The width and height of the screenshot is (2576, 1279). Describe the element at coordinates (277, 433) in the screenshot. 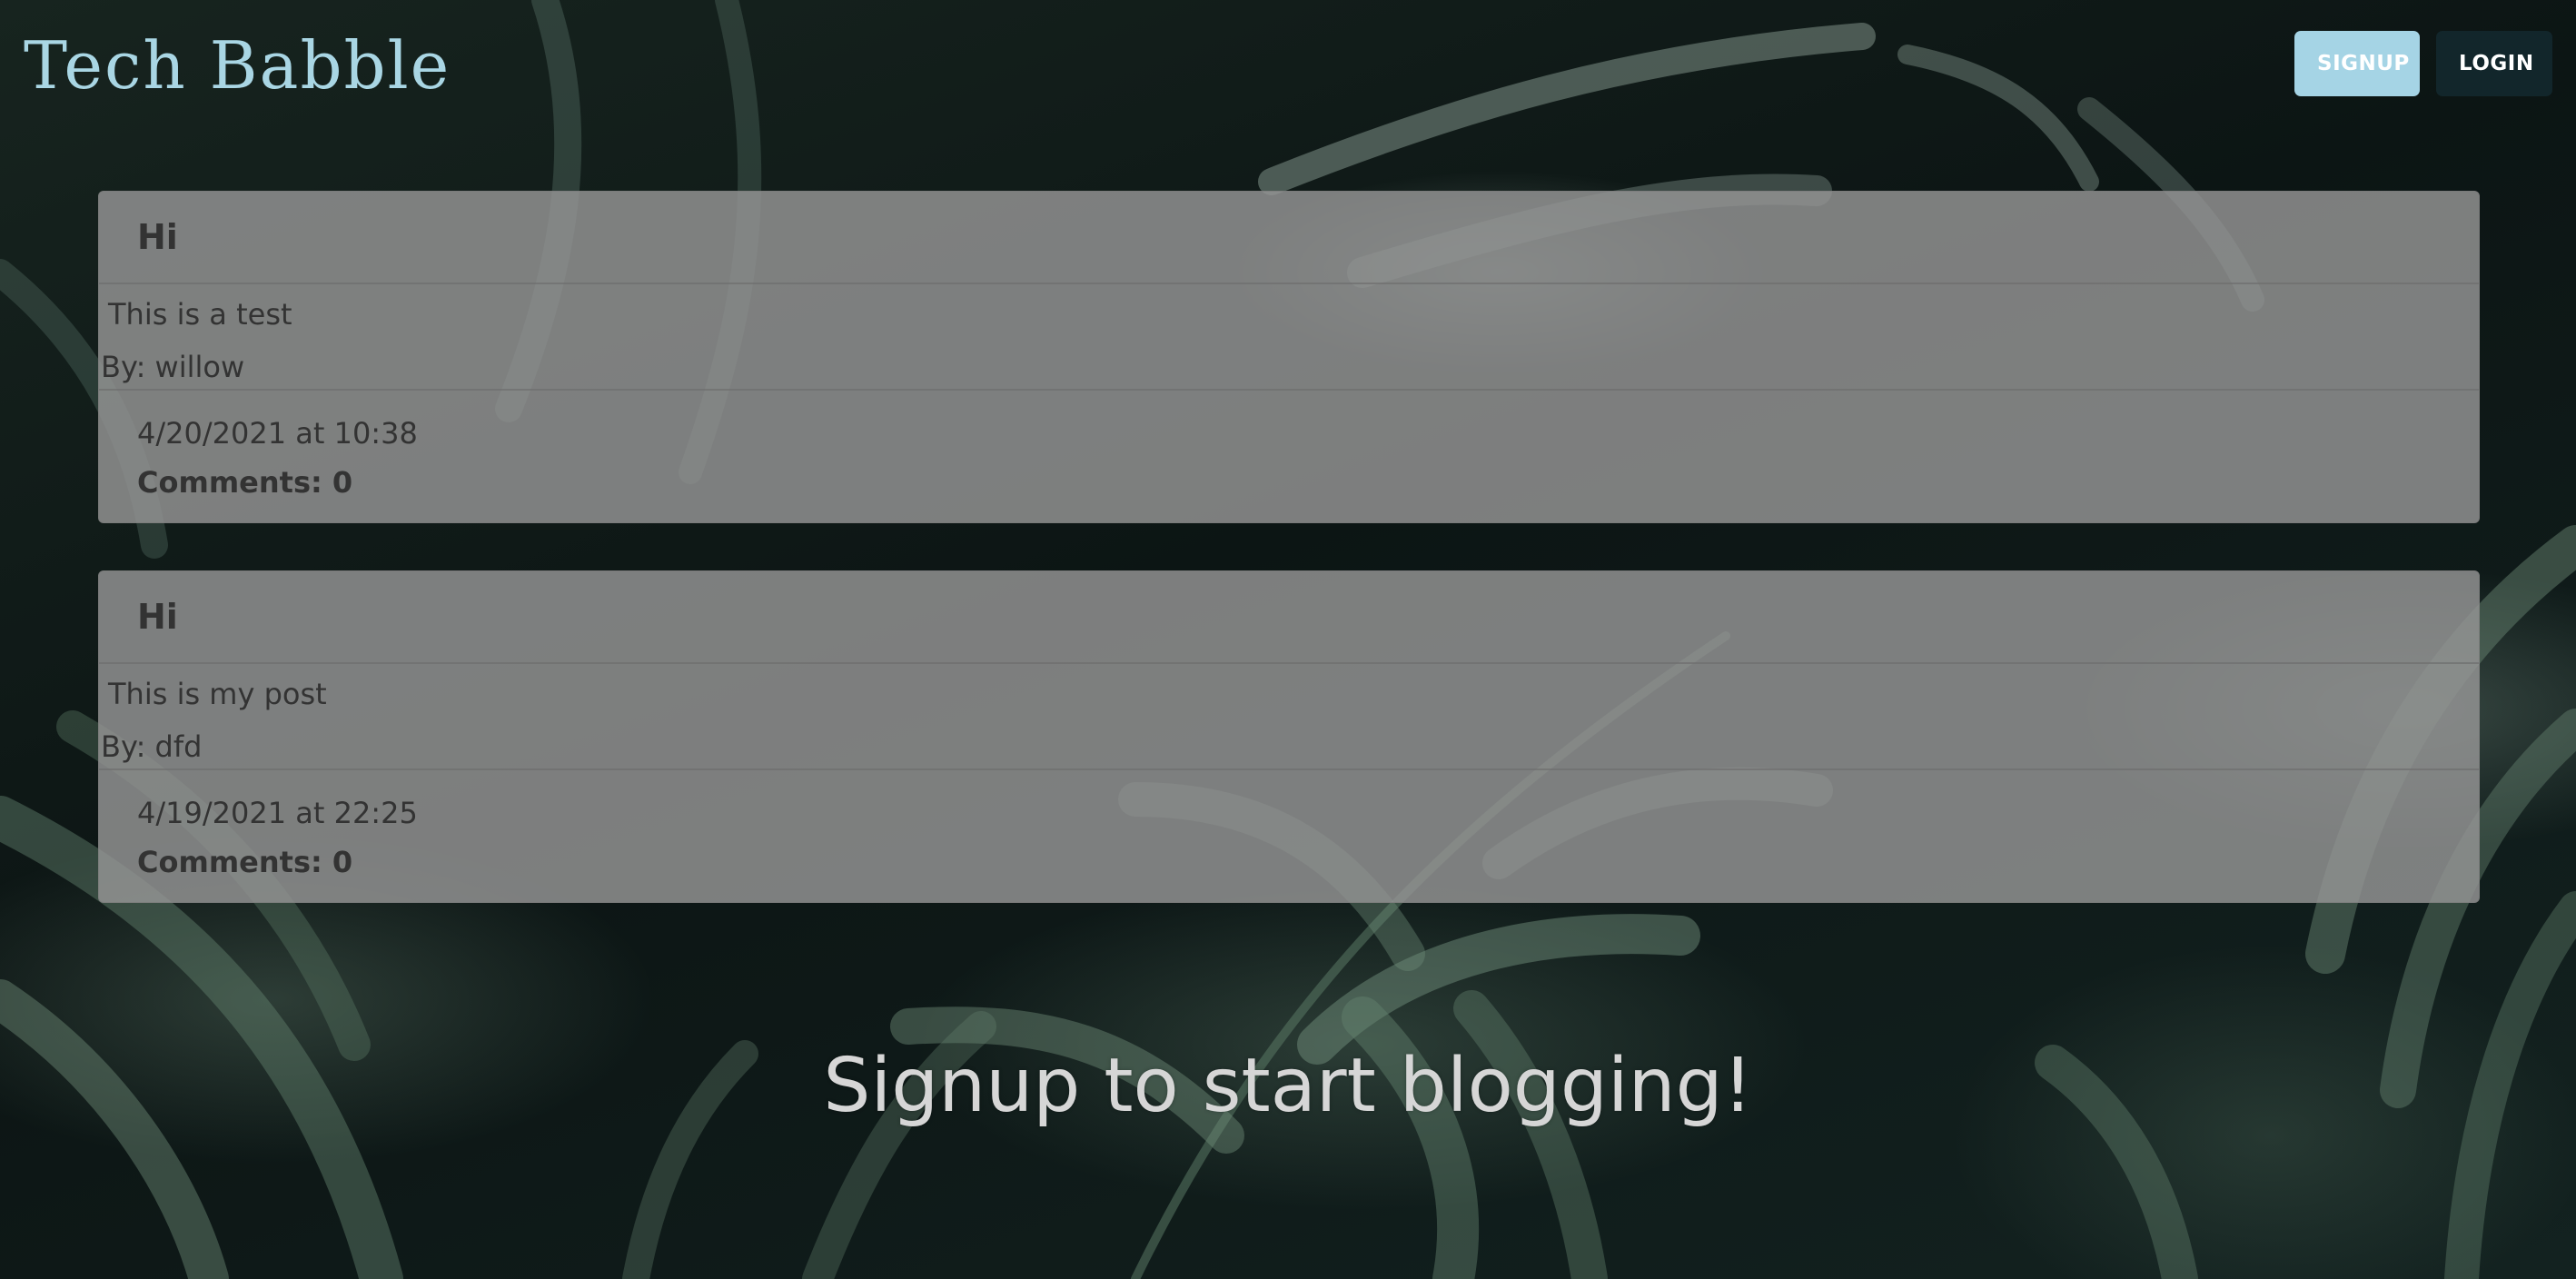

I see `post-date: 4/20/2021 at 10:38` at that location.